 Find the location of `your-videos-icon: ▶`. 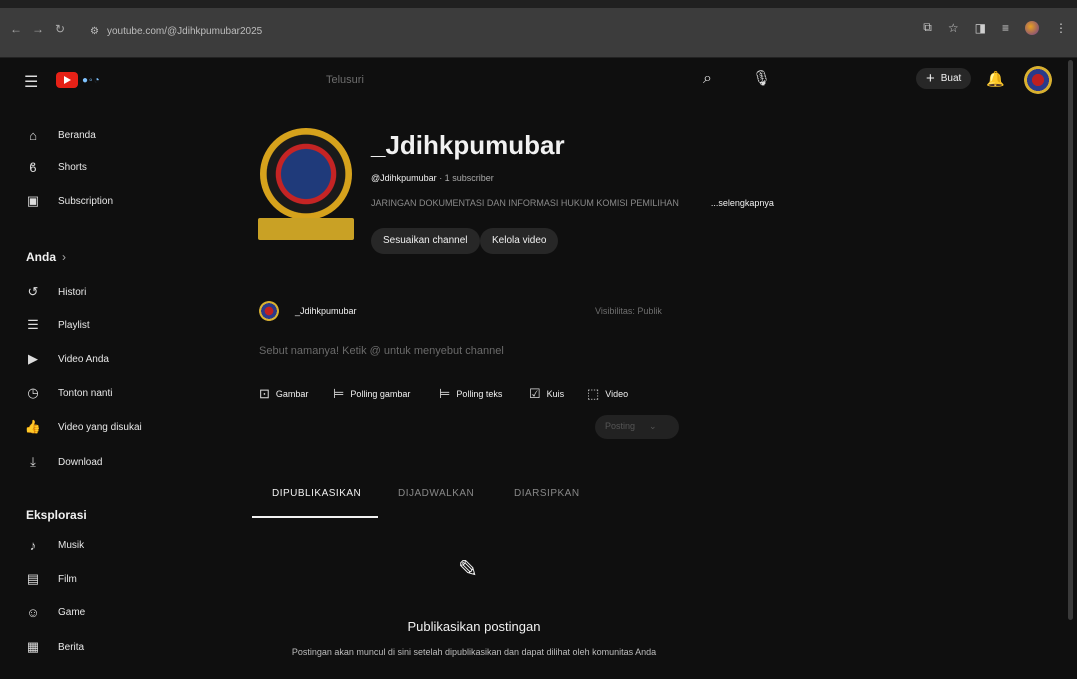

your-videos-icon: ▶ is located at coordinates (33, 358).